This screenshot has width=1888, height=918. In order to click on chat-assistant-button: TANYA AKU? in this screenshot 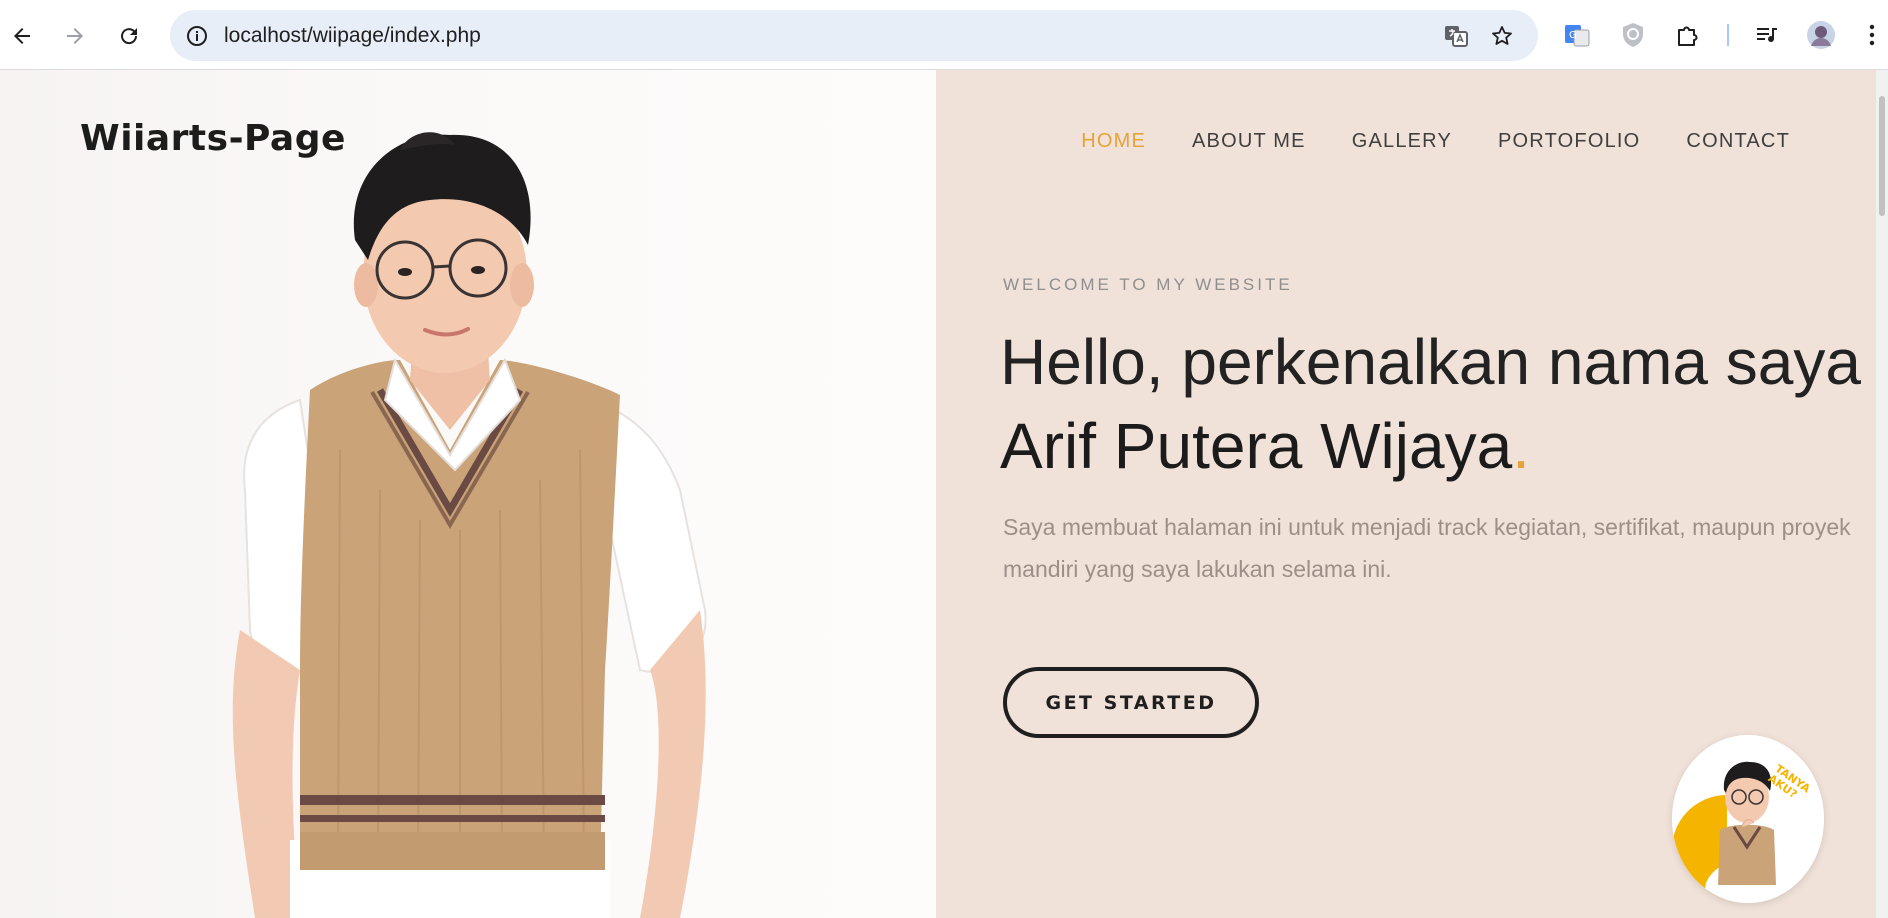, I will do `click(1748, 819)`.